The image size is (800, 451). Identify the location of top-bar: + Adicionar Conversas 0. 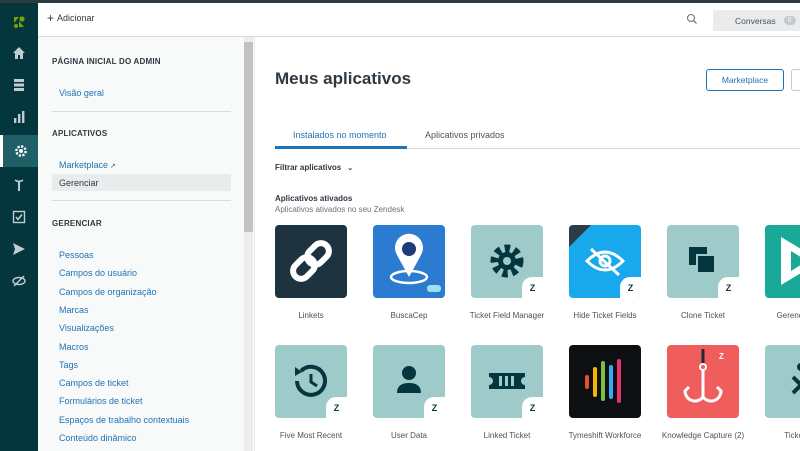
(419, 20).